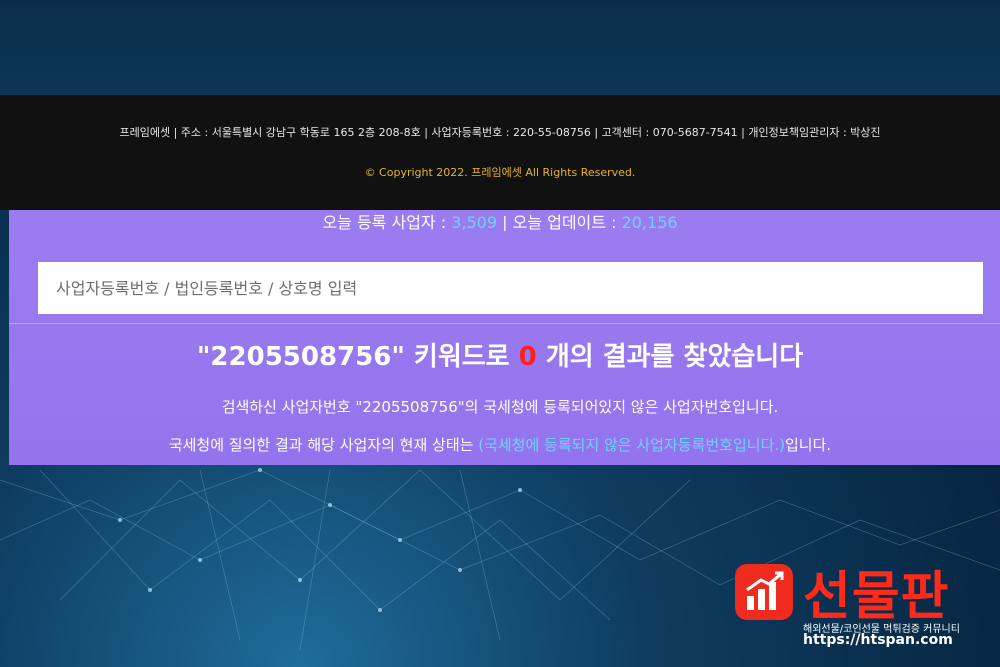  I want to click on status-suffix: 입니다., so click(808, 445).